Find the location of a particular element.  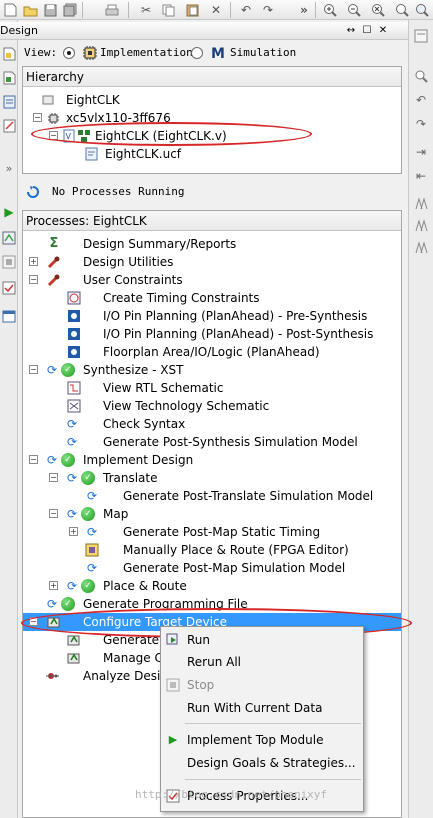

zoom-out-icon is located at coordinates (354, 10).